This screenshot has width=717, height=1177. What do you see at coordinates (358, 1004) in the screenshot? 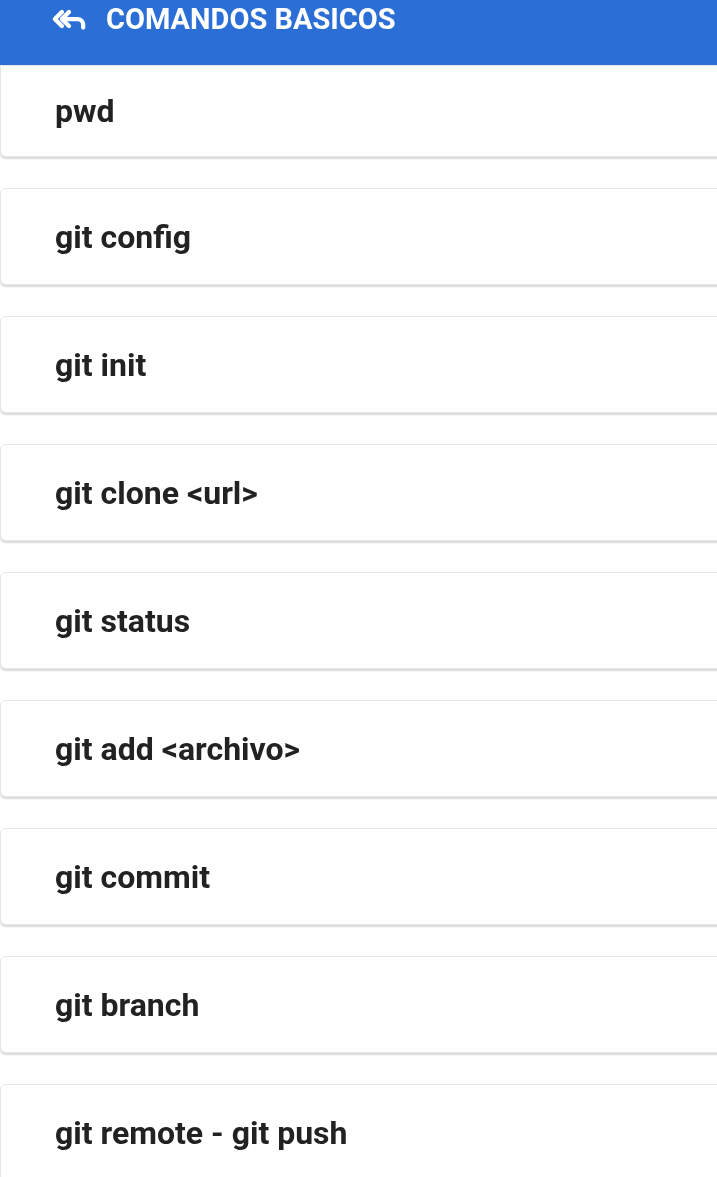
I see `command-item: git branch` at bounding box center [358, 1004].